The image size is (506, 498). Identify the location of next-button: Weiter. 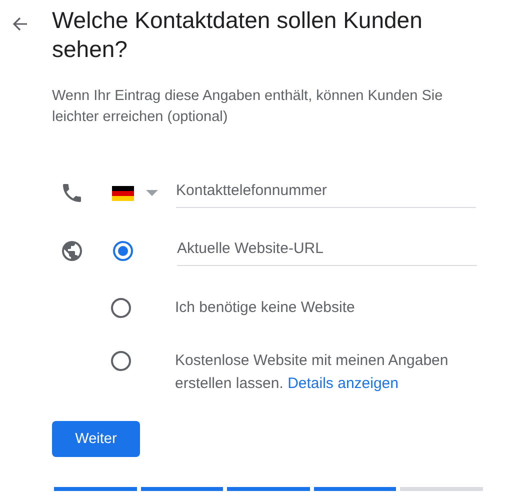
(96, 439).